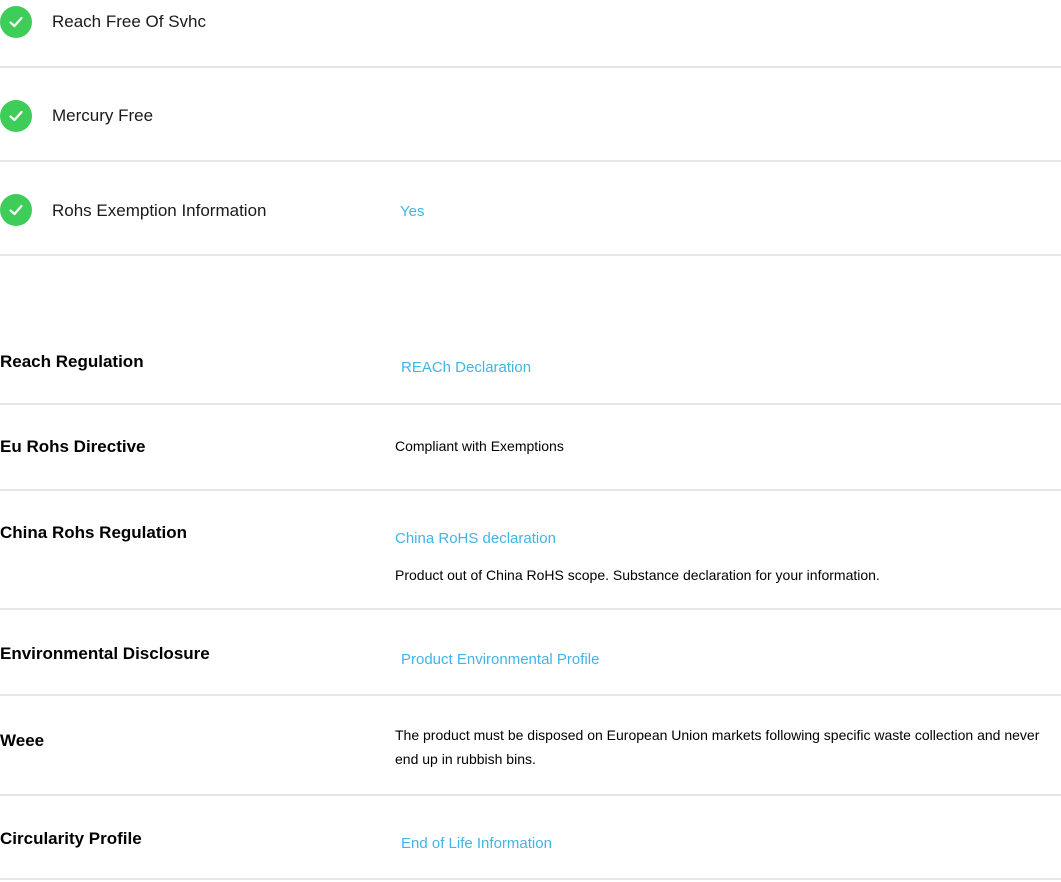  What do you see at coordinates (475, 539) in the screenshot?
I see `china-rohs-declaration-link: China RoHS declaration` at bounding box center [475, 539].